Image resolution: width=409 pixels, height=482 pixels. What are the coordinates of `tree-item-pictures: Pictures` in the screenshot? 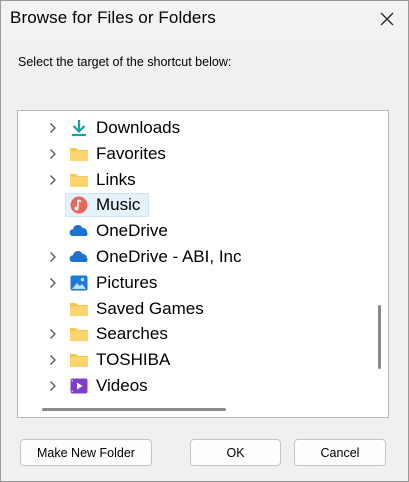 It's located at (188, 283).